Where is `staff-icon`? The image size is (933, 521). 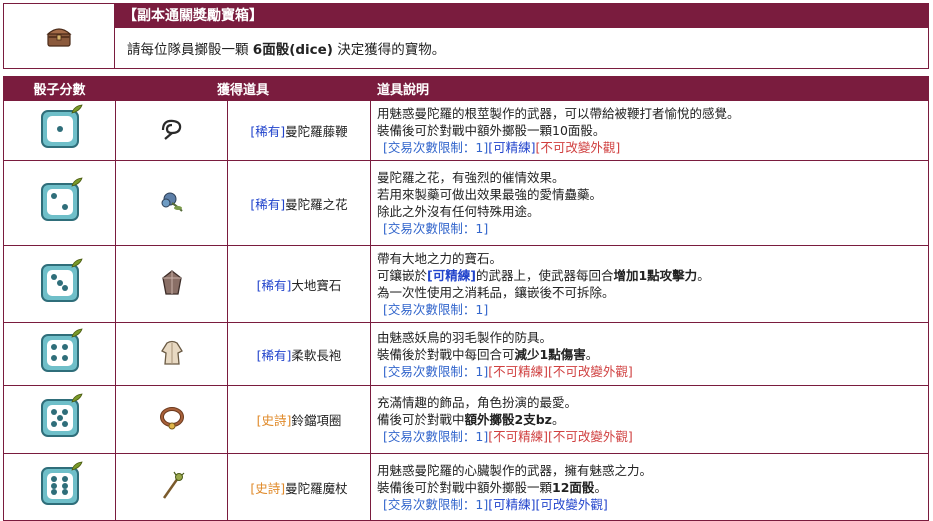 staff-icon is located at coordinates (172, 487).